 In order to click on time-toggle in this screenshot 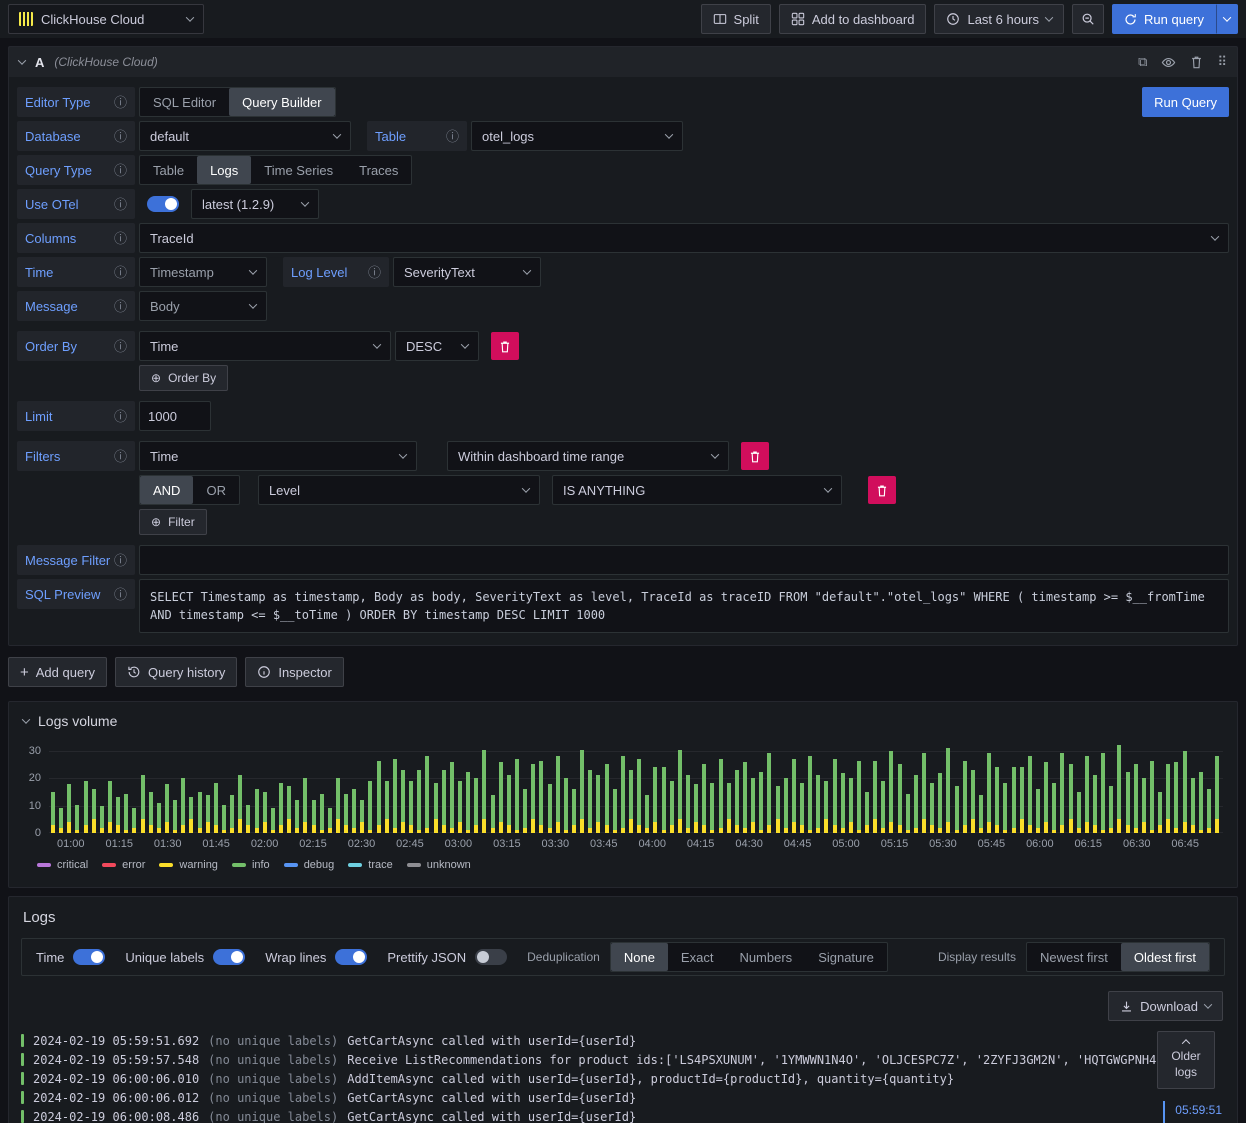, I will do `click(89, 957)`.